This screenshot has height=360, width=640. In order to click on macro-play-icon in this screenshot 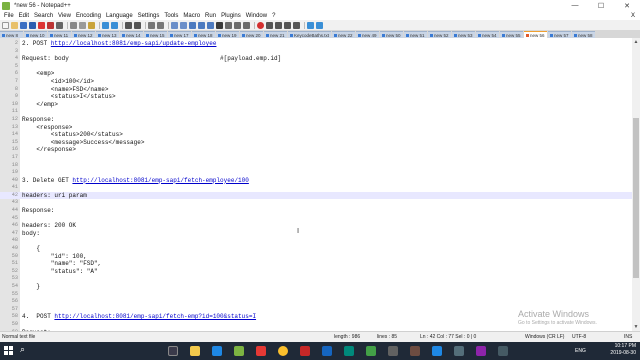, I will do `click(278, 25)`.